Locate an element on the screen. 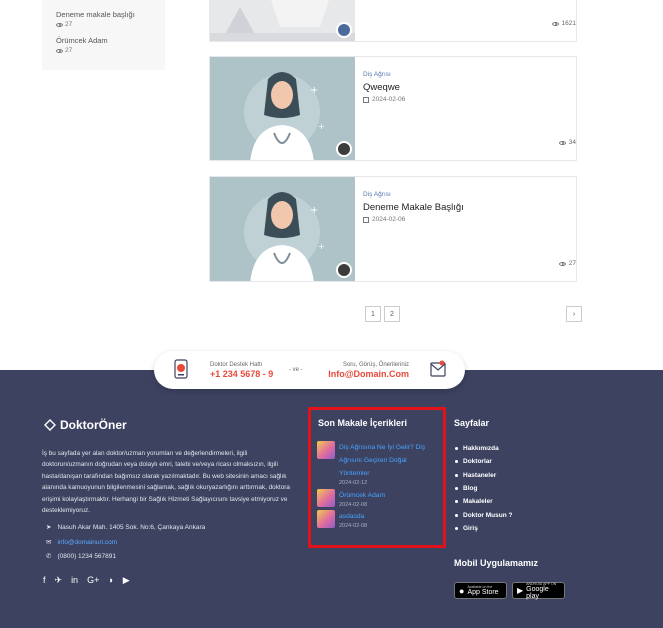 This screenshot has width=663, height=628. view-count: 34 is located at coordinates (567, 142).